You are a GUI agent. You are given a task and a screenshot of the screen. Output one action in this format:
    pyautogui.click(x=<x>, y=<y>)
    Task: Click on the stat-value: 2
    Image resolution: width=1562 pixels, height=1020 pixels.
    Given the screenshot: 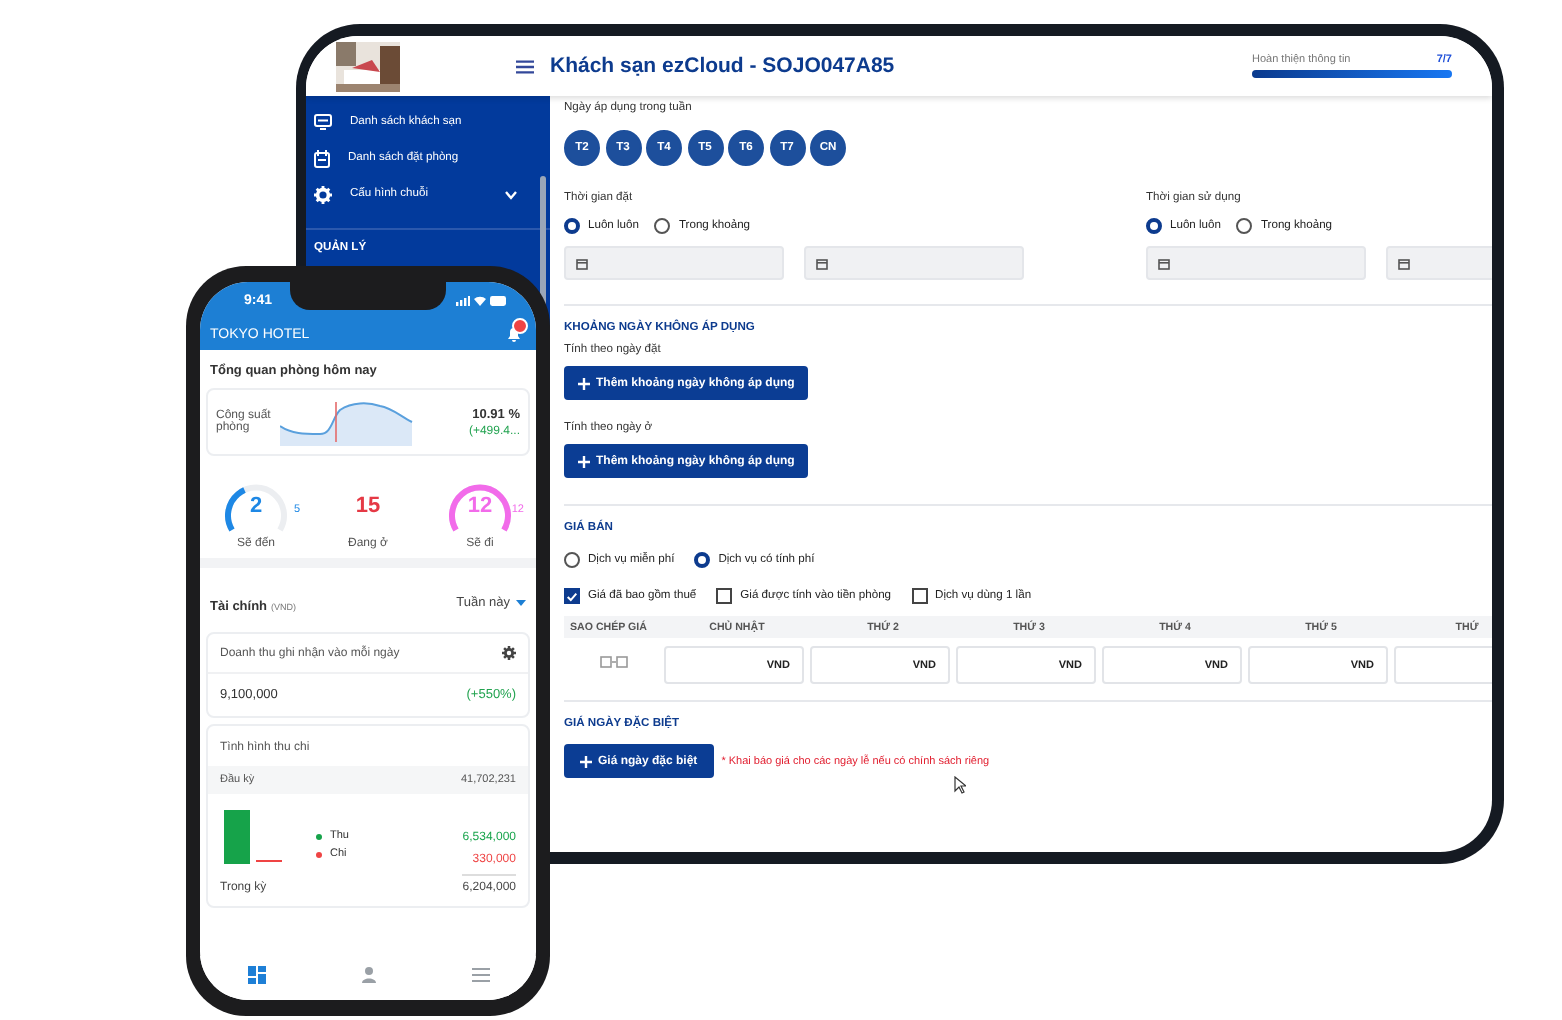 What is the action you would take?
    pyautogui.click(x=256, y=506)
    